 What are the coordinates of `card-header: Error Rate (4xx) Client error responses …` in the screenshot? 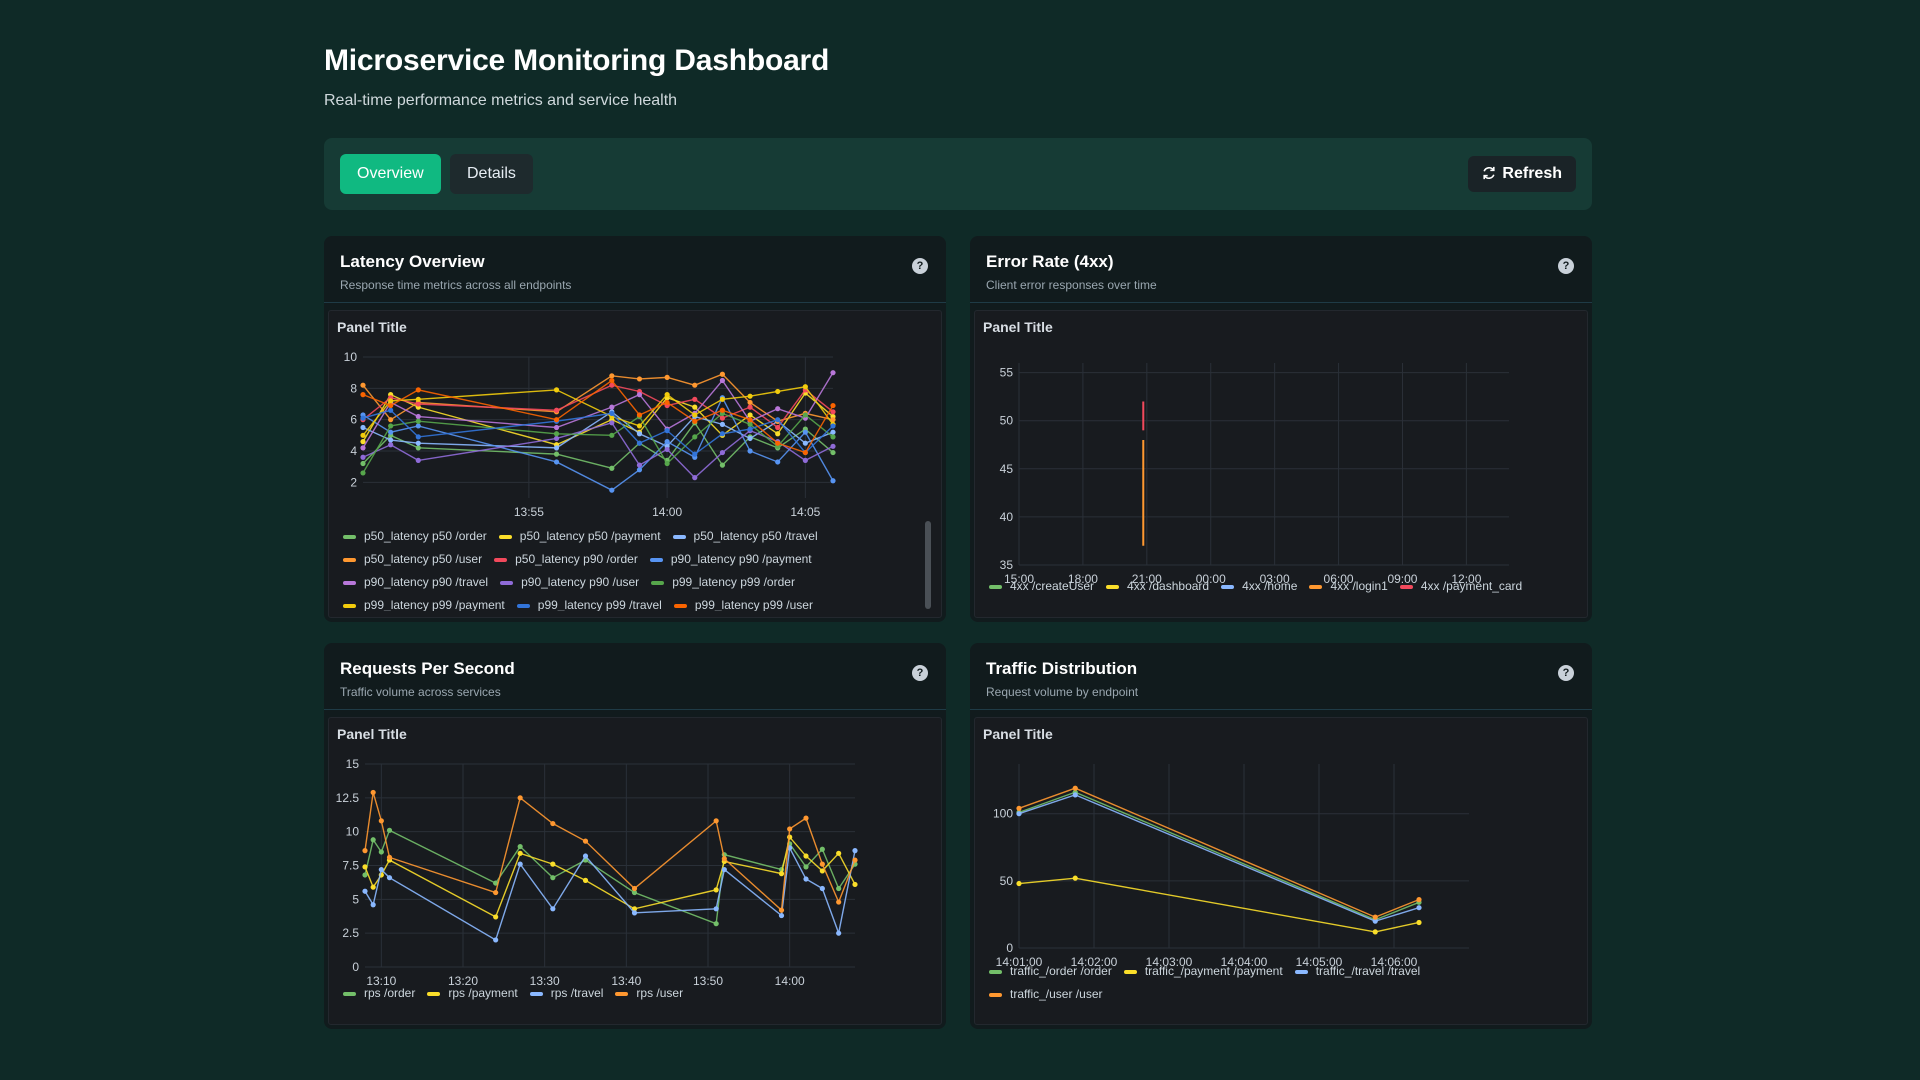 It's located at (1281, 269).